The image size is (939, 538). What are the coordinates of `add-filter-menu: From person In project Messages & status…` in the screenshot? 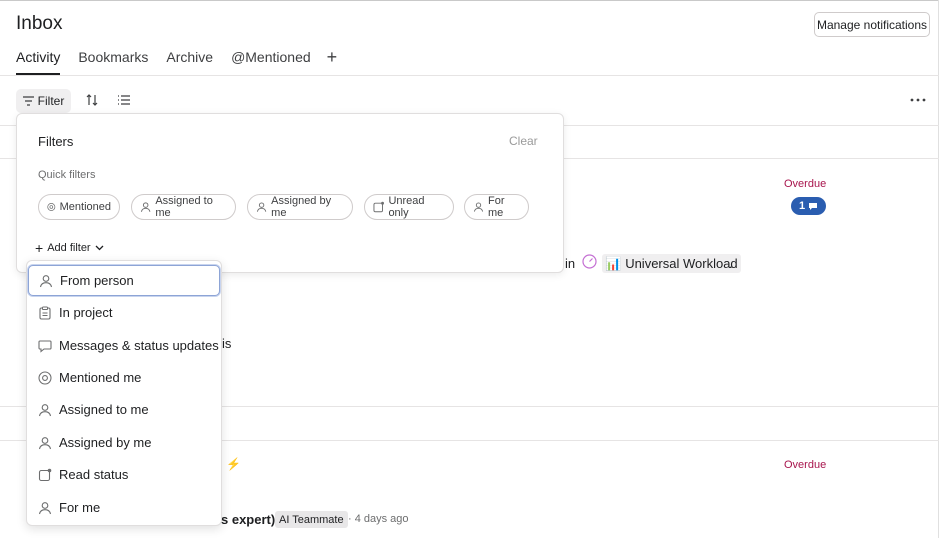 It's located at (124, 393).